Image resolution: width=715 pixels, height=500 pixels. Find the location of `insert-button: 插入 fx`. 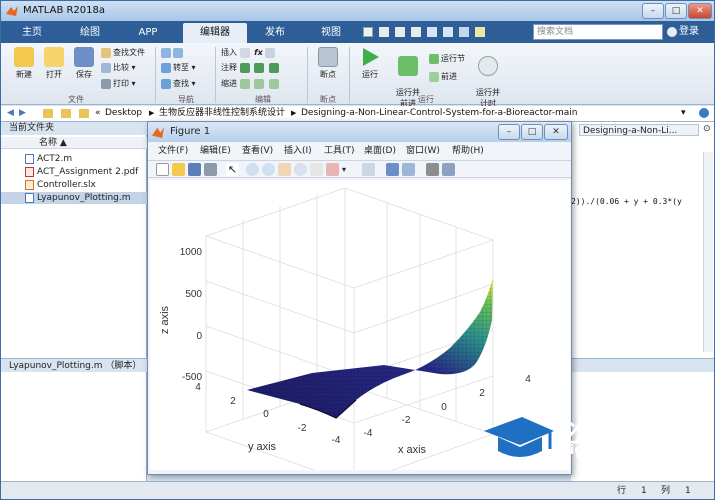

insert-button: 插入 fx is located at coordinates (249, 53).